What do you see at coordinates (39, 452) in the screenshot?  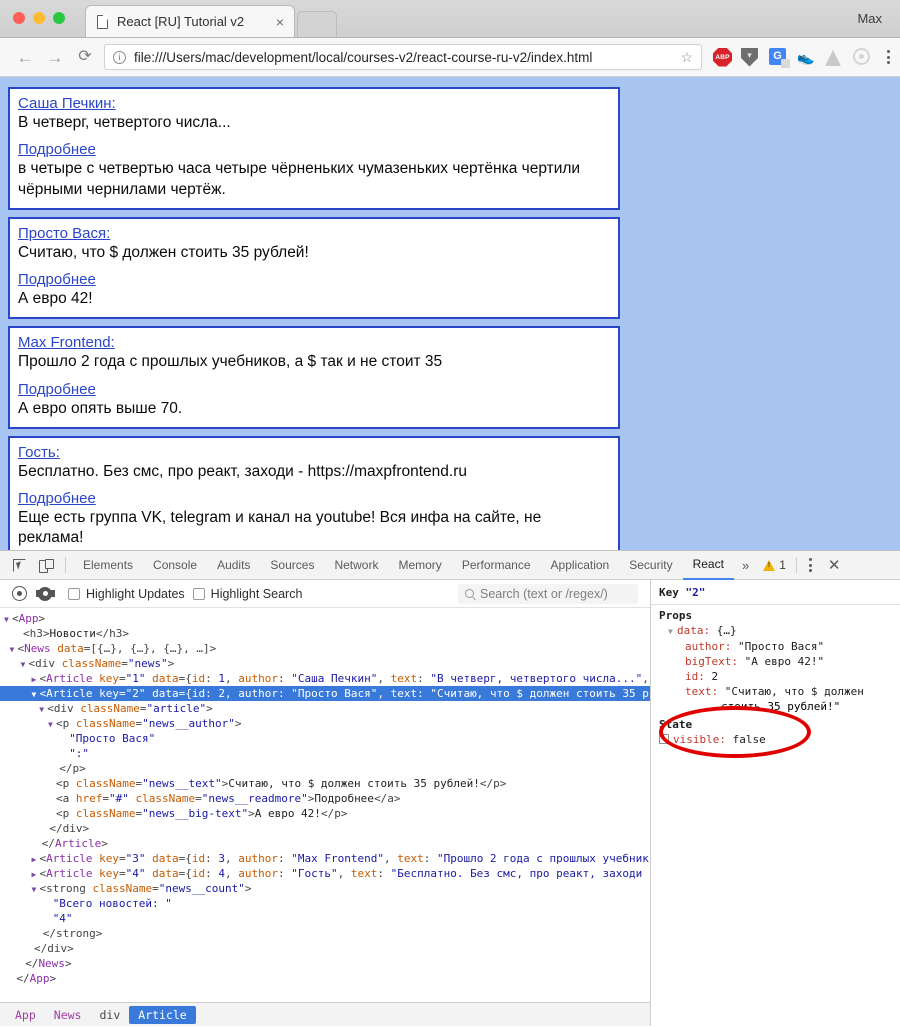 I see `article-author-link: Гость:` at bounding box center [39, 452].